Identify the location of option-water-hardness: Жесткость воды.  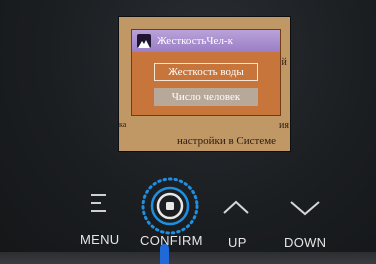
(206, 72).